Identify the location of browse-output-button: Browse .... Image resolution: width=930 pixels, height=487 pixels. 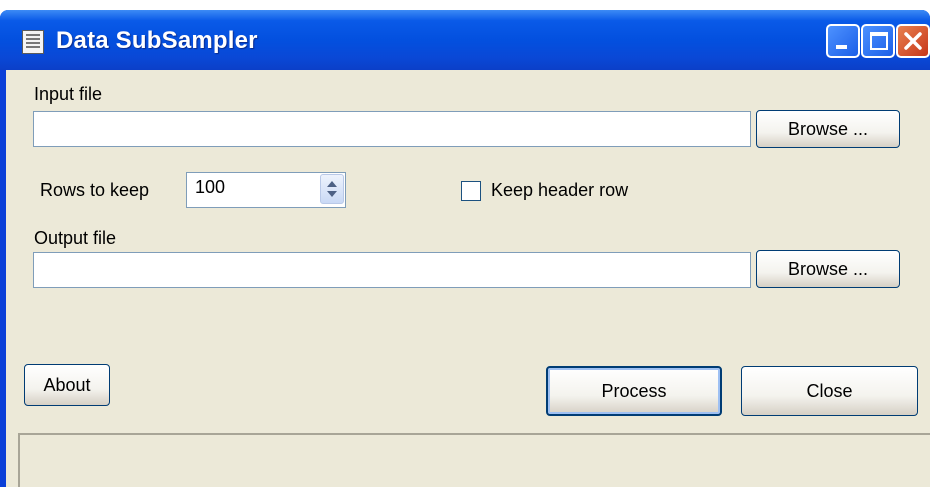
(828, 269).